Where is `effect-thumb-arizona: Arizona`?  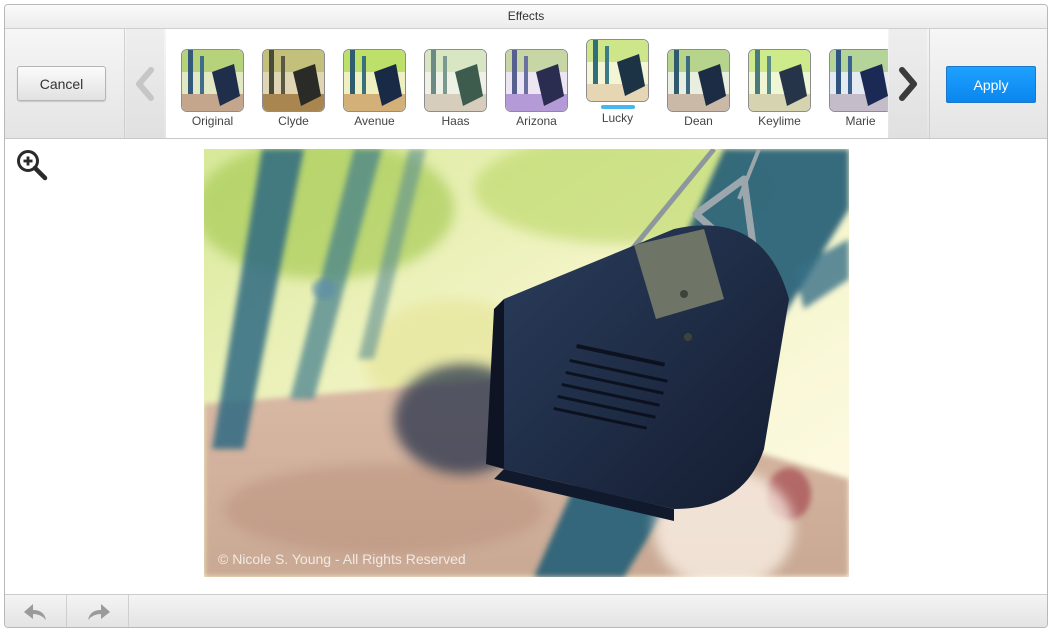
effect-thumb-arizona: Arizona is located at coordinates (536, 88).